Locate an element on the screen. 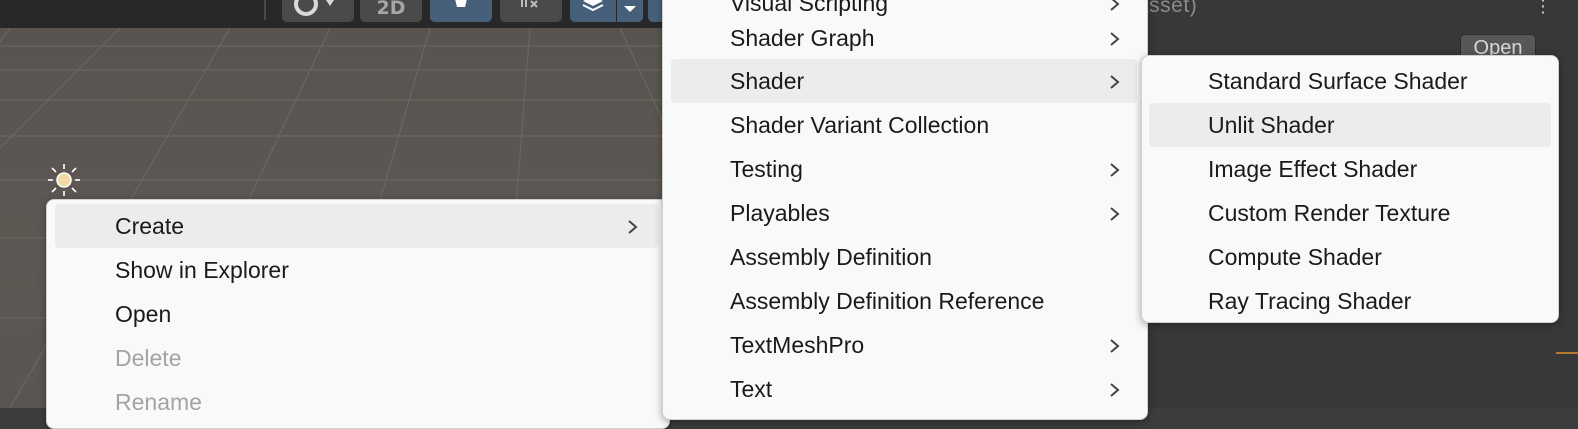  menu-item-rename: Rename is located at coordinates (357, 402).